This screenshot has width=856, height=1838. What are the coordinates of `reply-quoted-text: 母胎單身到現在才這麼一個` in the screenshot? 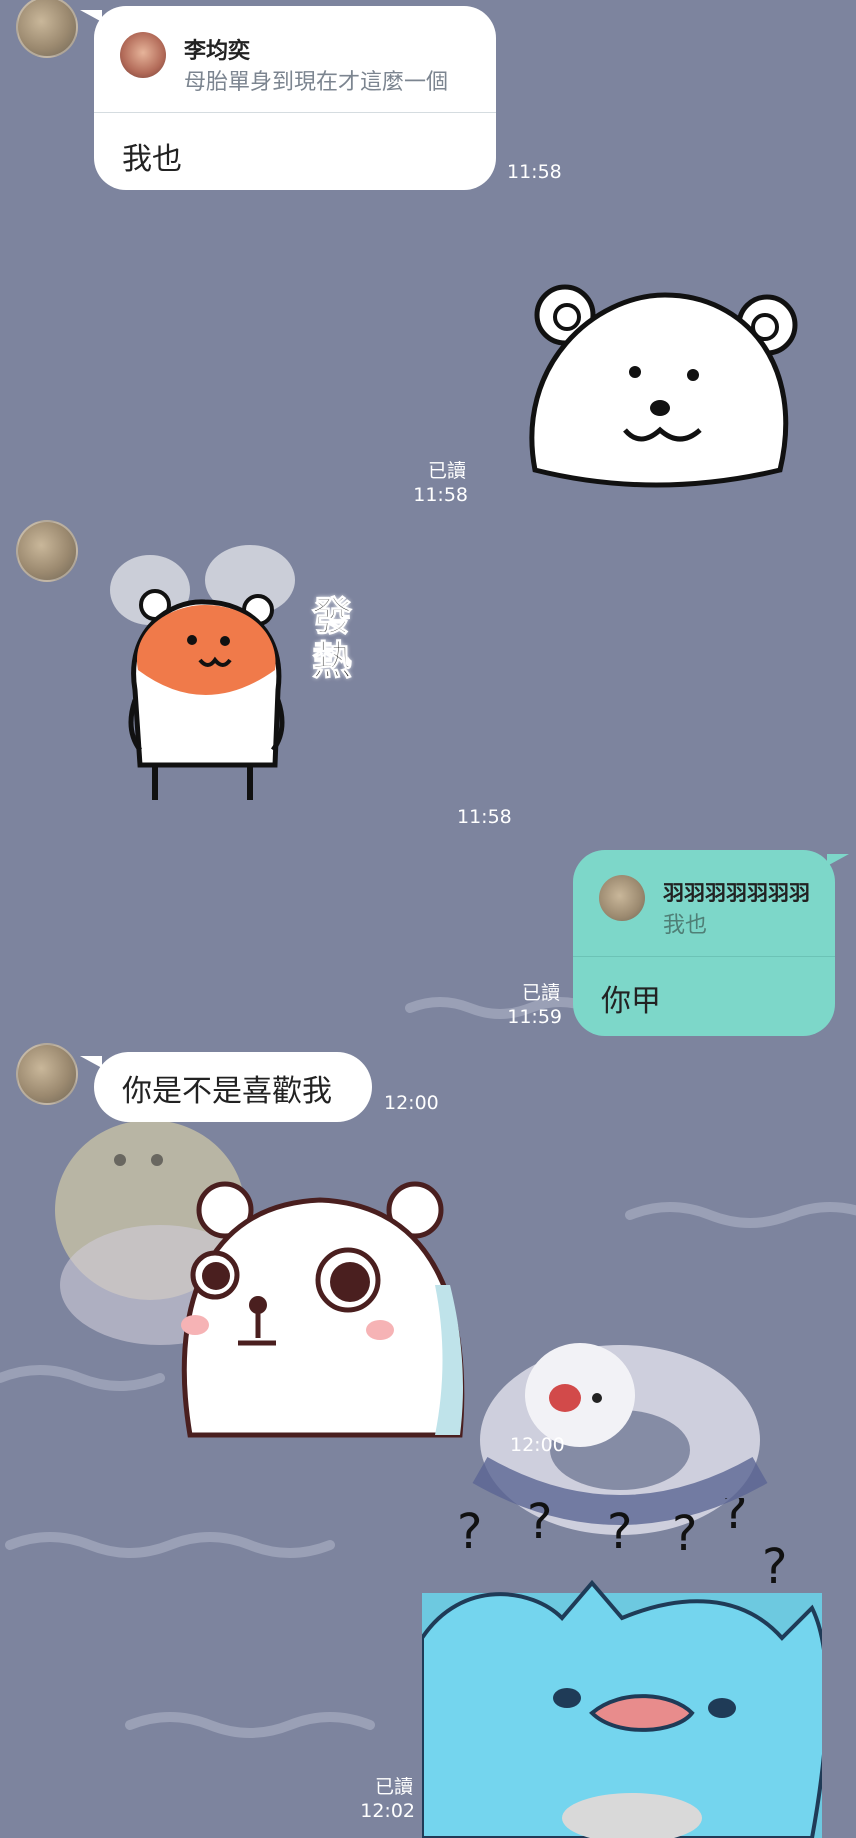 It's located at (316, 82).